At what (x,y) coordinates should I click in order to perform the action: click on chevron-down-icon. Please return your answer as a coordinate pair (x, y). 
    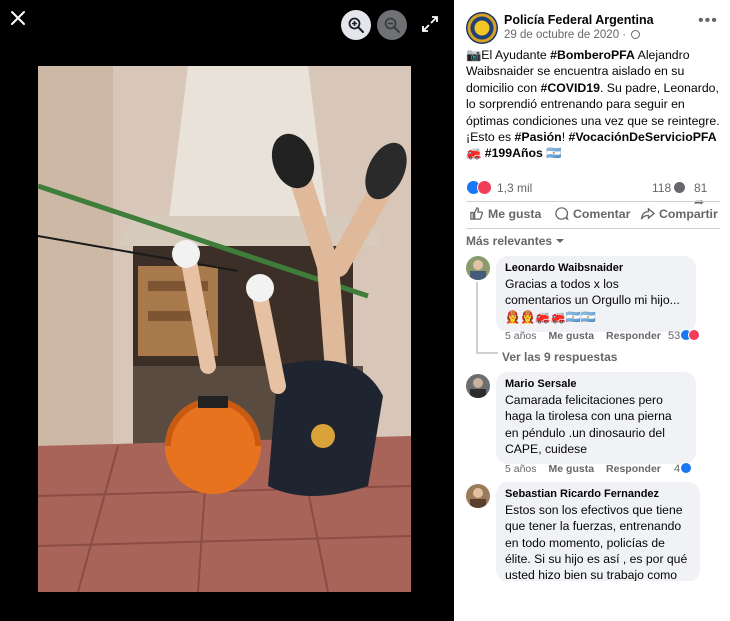
    Looking at the image, I should click on (560, 243).